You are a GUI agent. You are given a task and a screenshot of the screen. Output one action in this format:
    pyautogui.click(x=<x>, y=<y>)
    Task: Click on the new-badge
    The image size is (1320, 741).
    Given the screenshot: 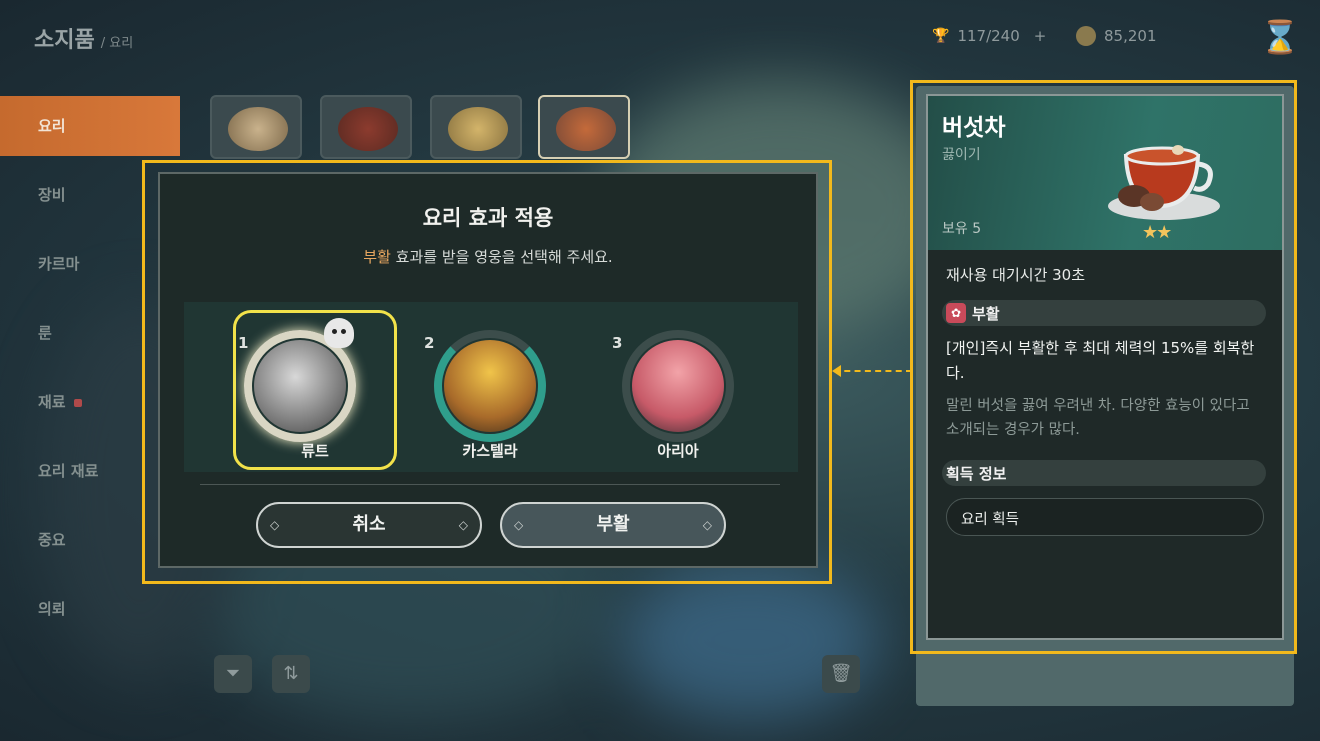 What is the action you would take?
    pyautogui.click(x=77, y=402)
    